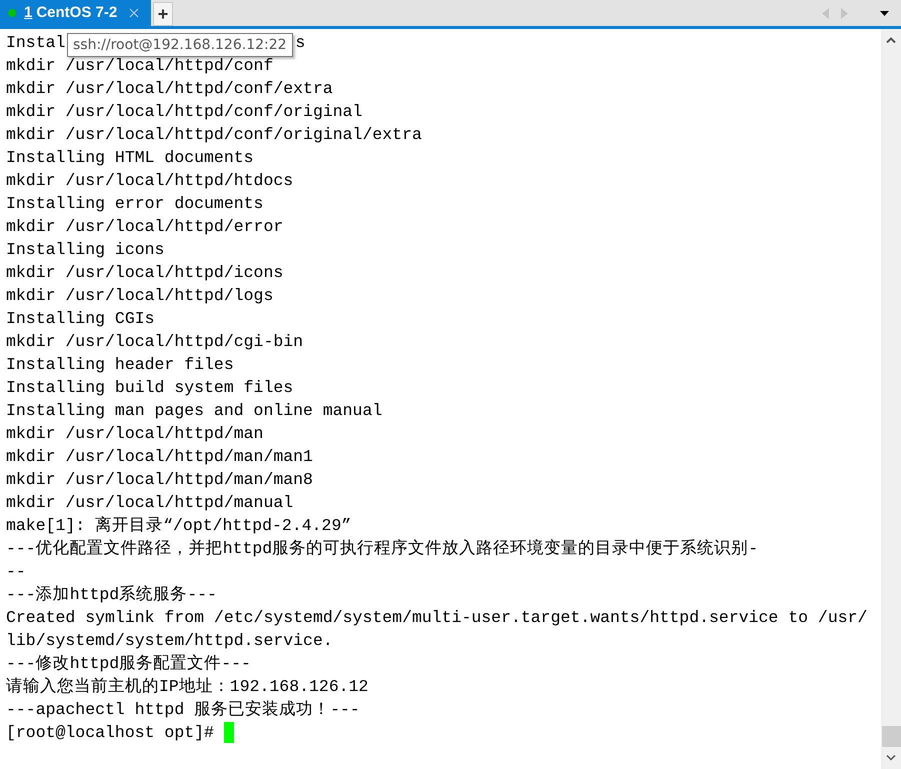  What do you see at coordinates (81, 319) in the screenshot?
I see `terminal-line: Installing CGIs` at bounding box center [81, 319].